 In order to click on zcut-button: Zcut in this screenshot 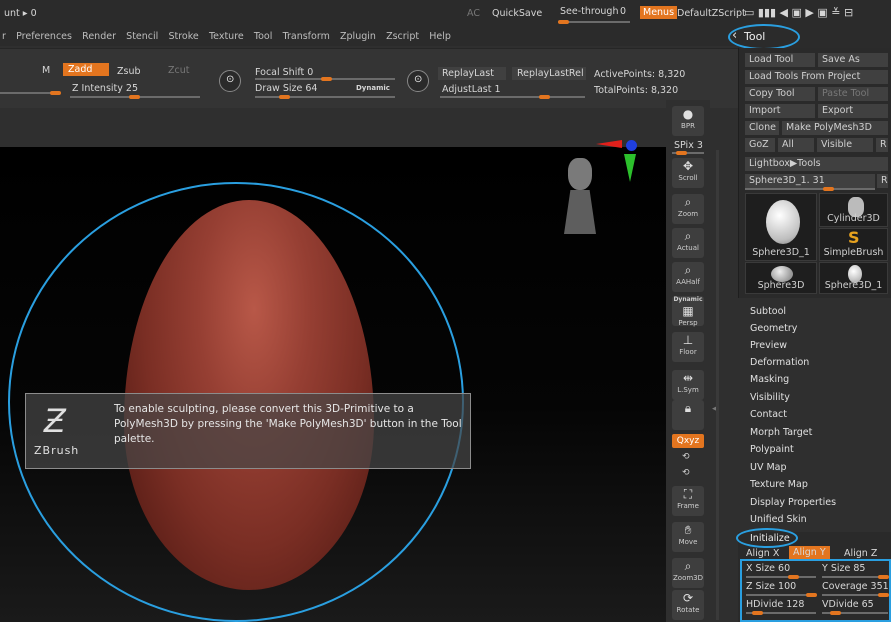, I will do `click(178, 70)`.